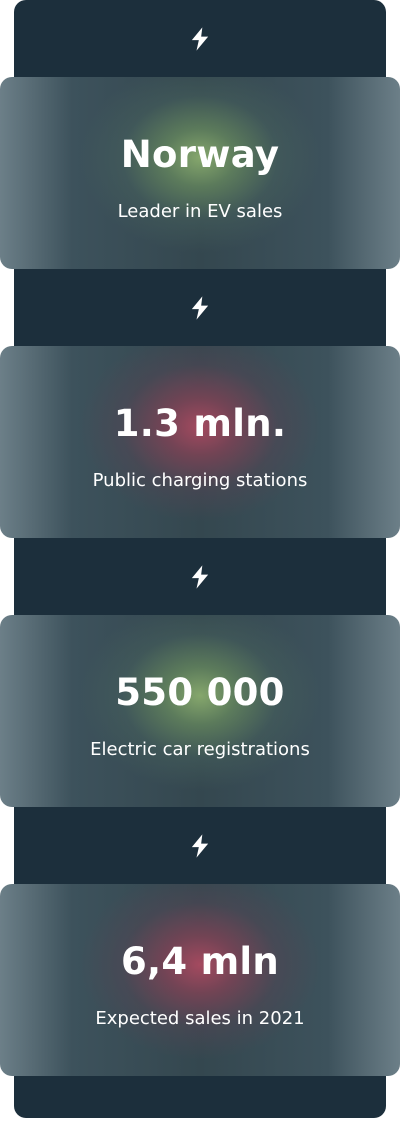 Image resolution: width=400 pixels, height=1140 pixels. I want to click on stat-value: 6,4 mln, so click(200, 961).